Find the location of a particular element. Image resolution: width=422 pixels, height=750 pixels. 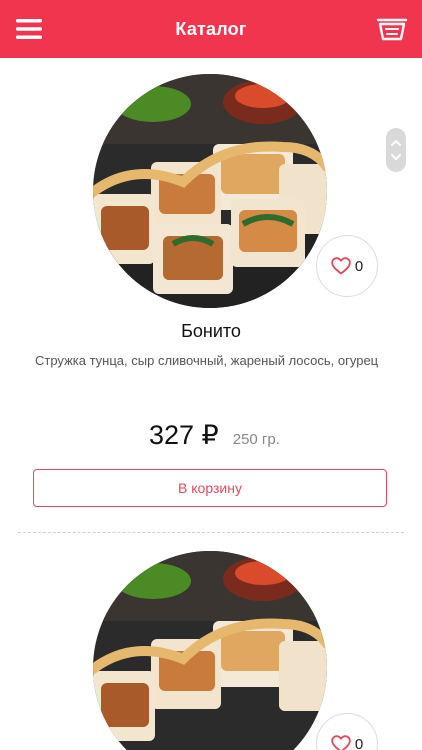

hamburger-menu-icon is located at coordinates (29, 29).